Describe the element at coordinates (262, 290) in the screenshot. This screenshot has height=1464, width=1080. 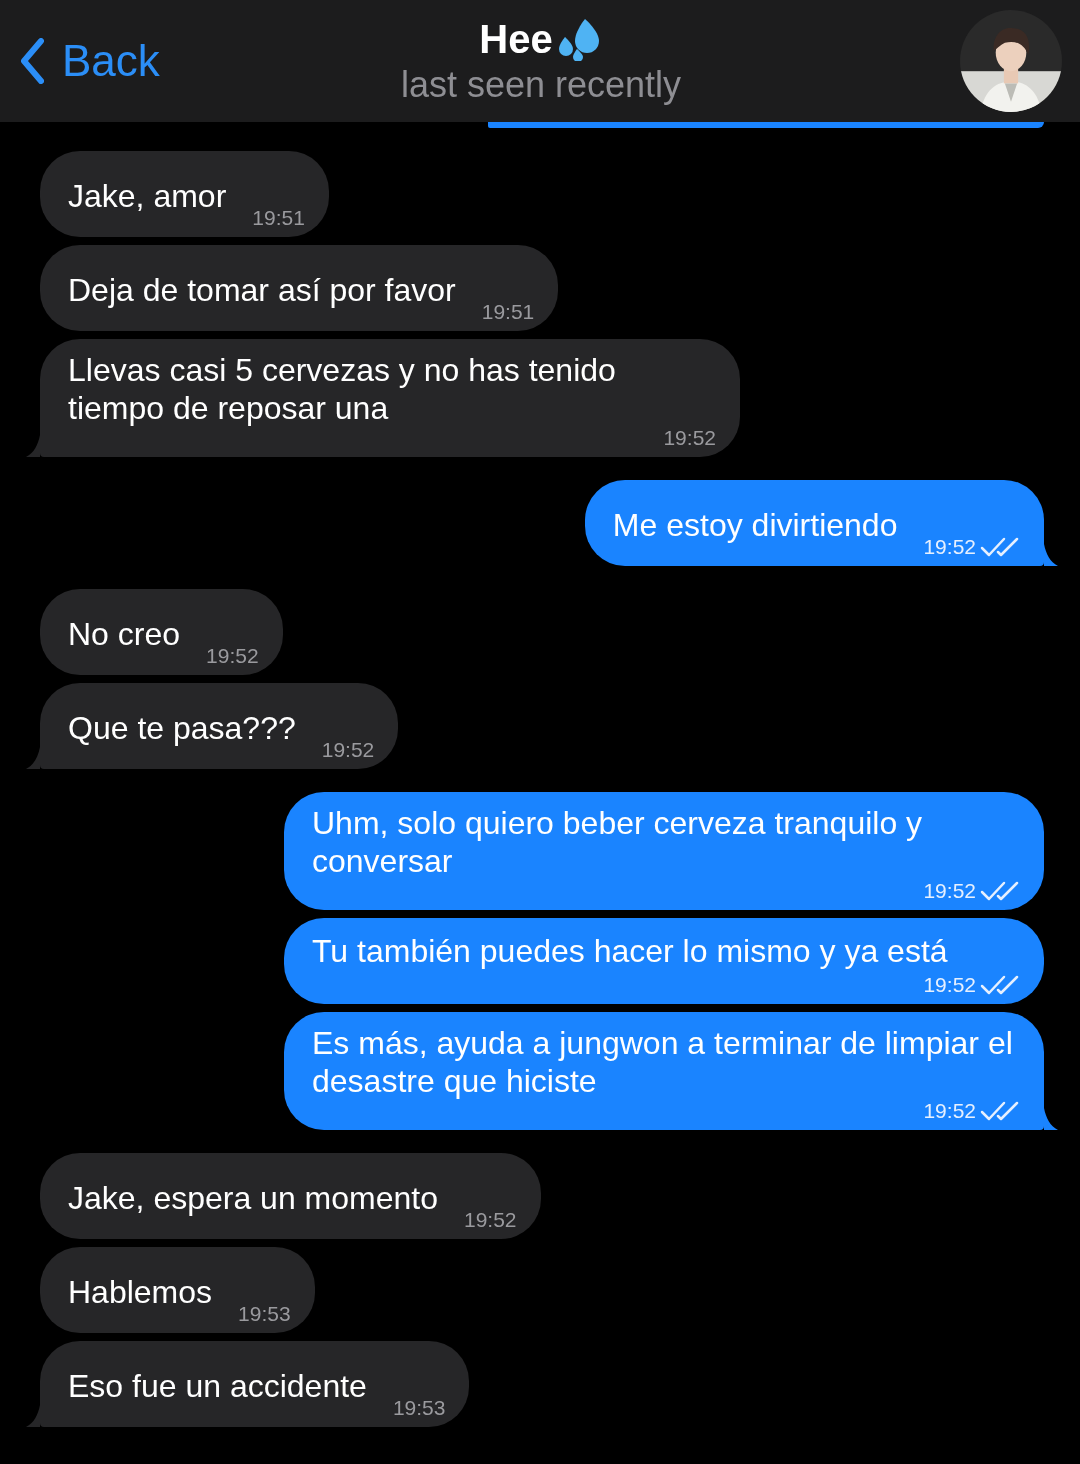
I see `message-text: Deja de tomar así por favor` at that location.